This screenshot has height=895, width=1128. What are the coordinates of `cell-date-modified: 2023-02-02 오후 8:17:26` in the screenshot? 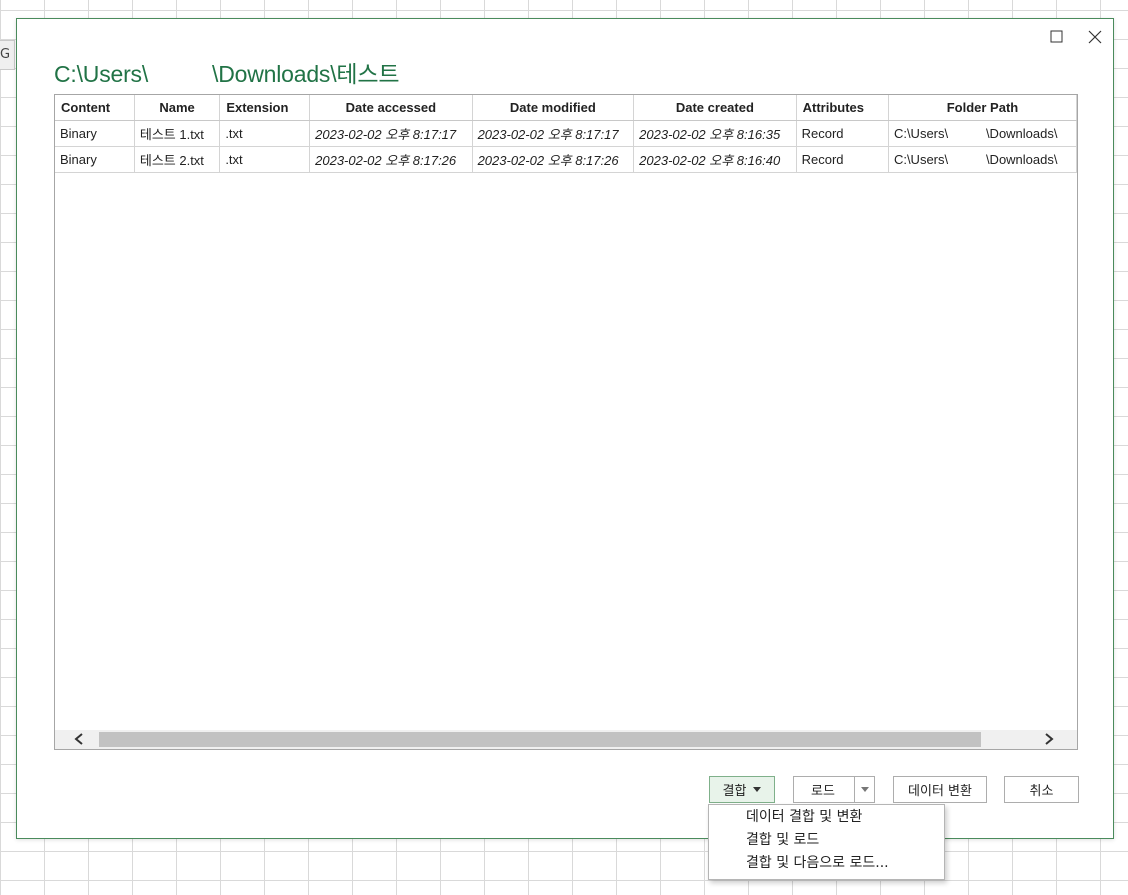 It's located at (553, 159).